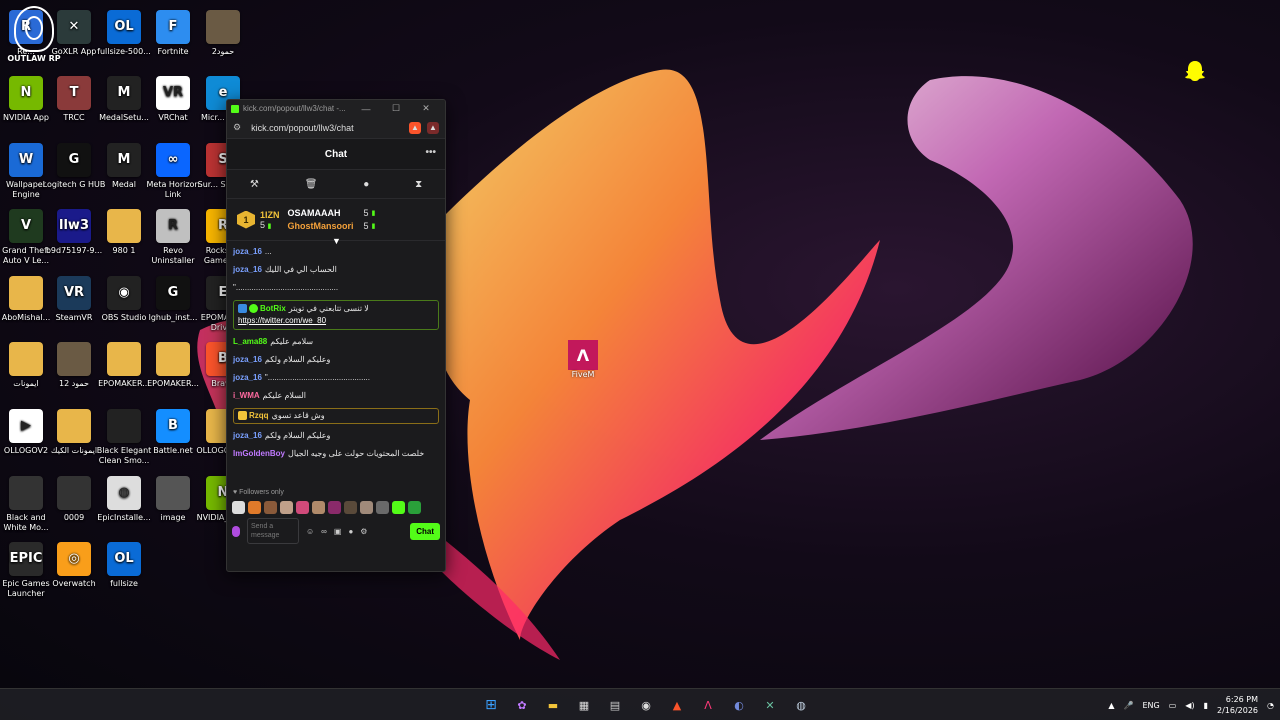  Describe the element at coordinates (1173, 705) in the screenshot. I see `network-icon: ▭` at that location.